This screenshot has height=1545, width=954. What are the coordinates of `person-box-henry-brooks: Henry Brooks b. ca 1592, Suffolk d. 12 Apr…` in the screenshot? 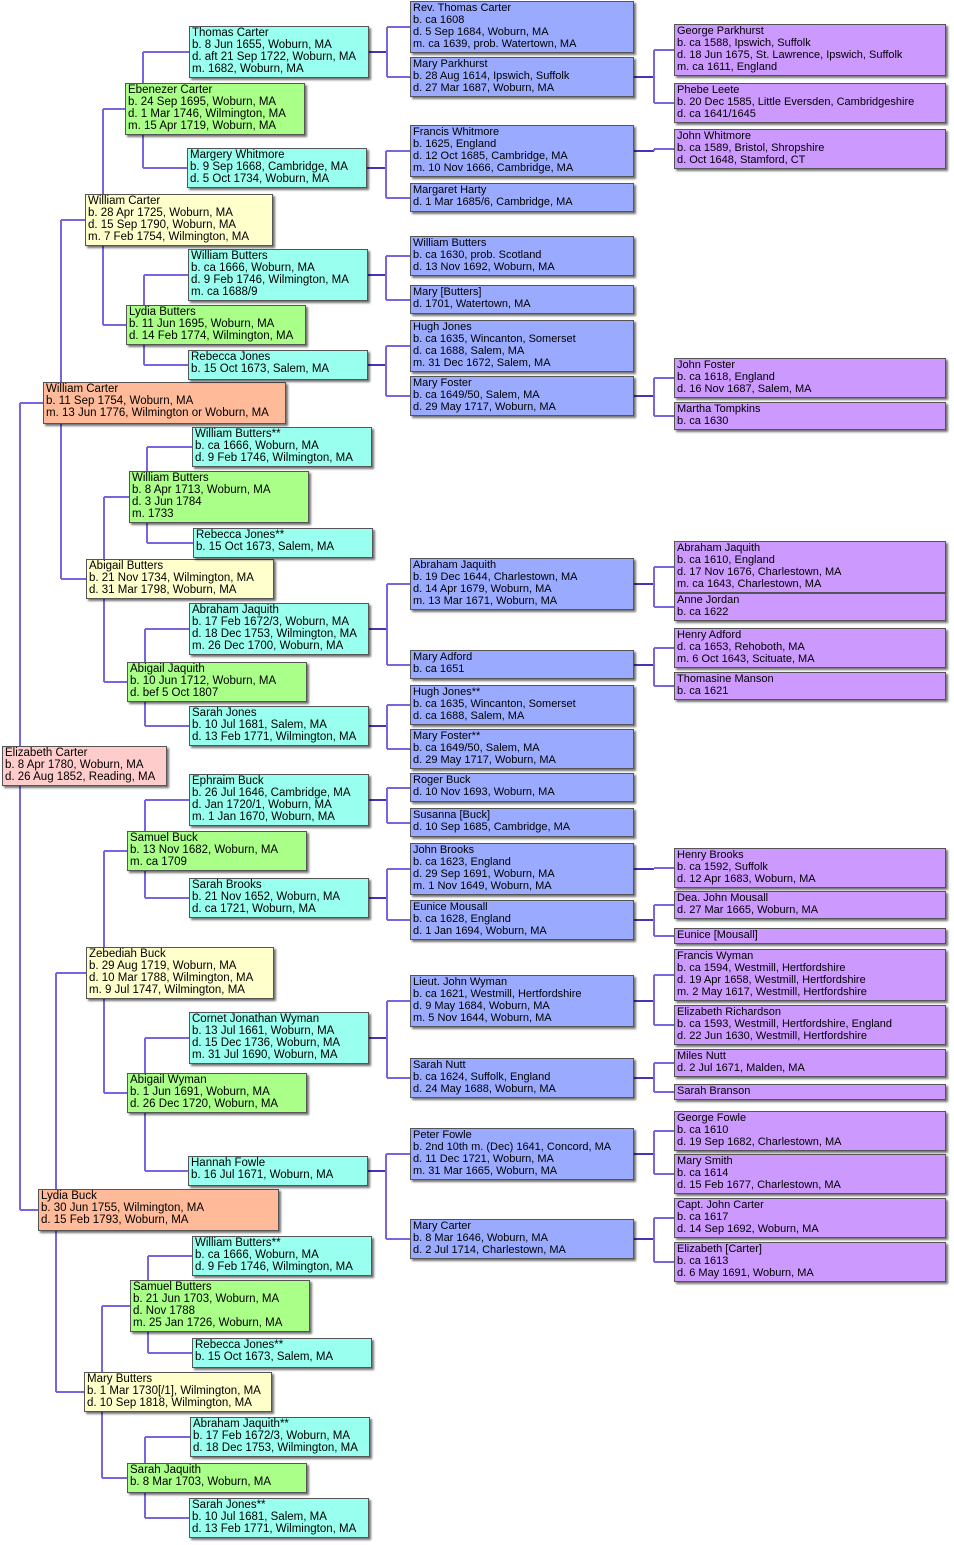 It's located at (810, 868).